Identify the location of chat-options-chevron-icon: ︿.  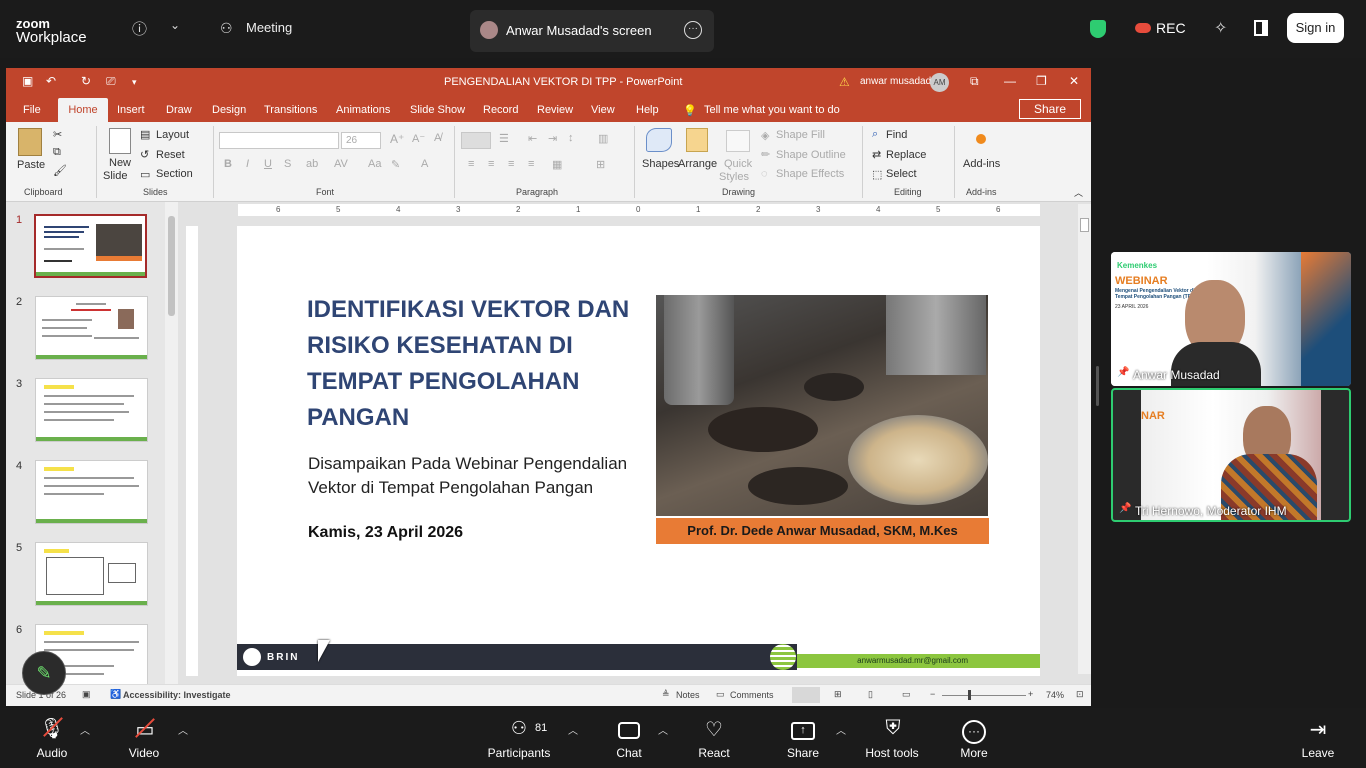
(663, 729).